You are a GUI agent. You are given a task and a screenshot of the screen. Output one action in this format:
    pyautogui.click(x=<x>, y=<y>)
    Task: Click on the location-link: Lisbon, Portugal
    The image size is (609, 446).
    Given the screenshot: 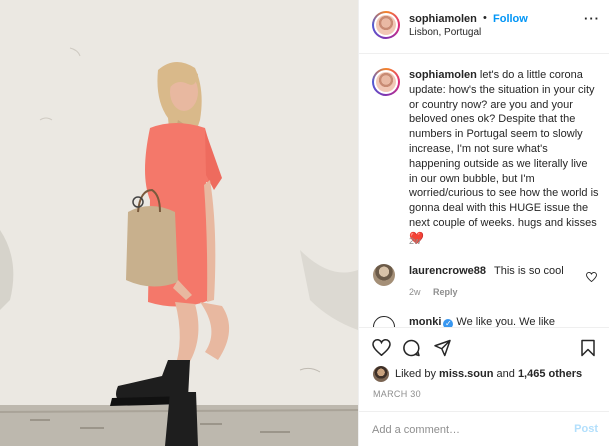 What is the action you would take?
    pyautogui.click(x=445, y=32)
    